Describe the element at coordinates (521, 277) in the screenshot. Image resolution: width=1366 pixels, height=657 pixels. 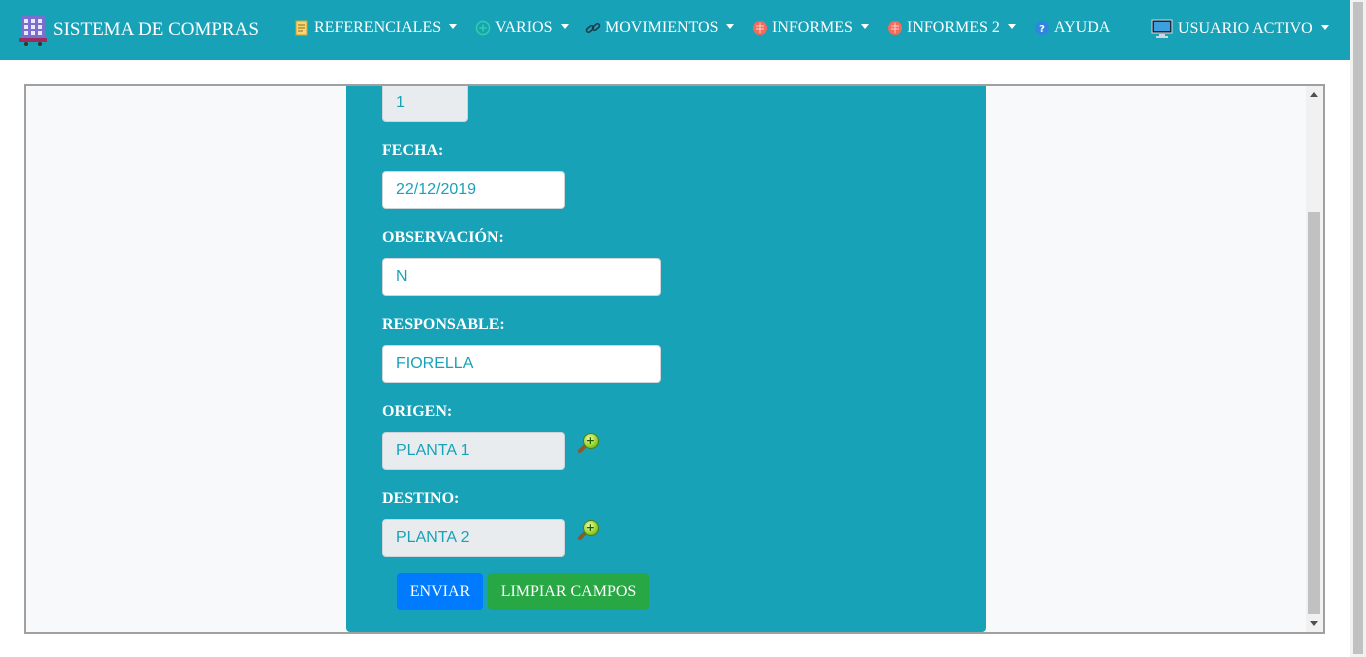
I see `observacion-input: N` at that location.